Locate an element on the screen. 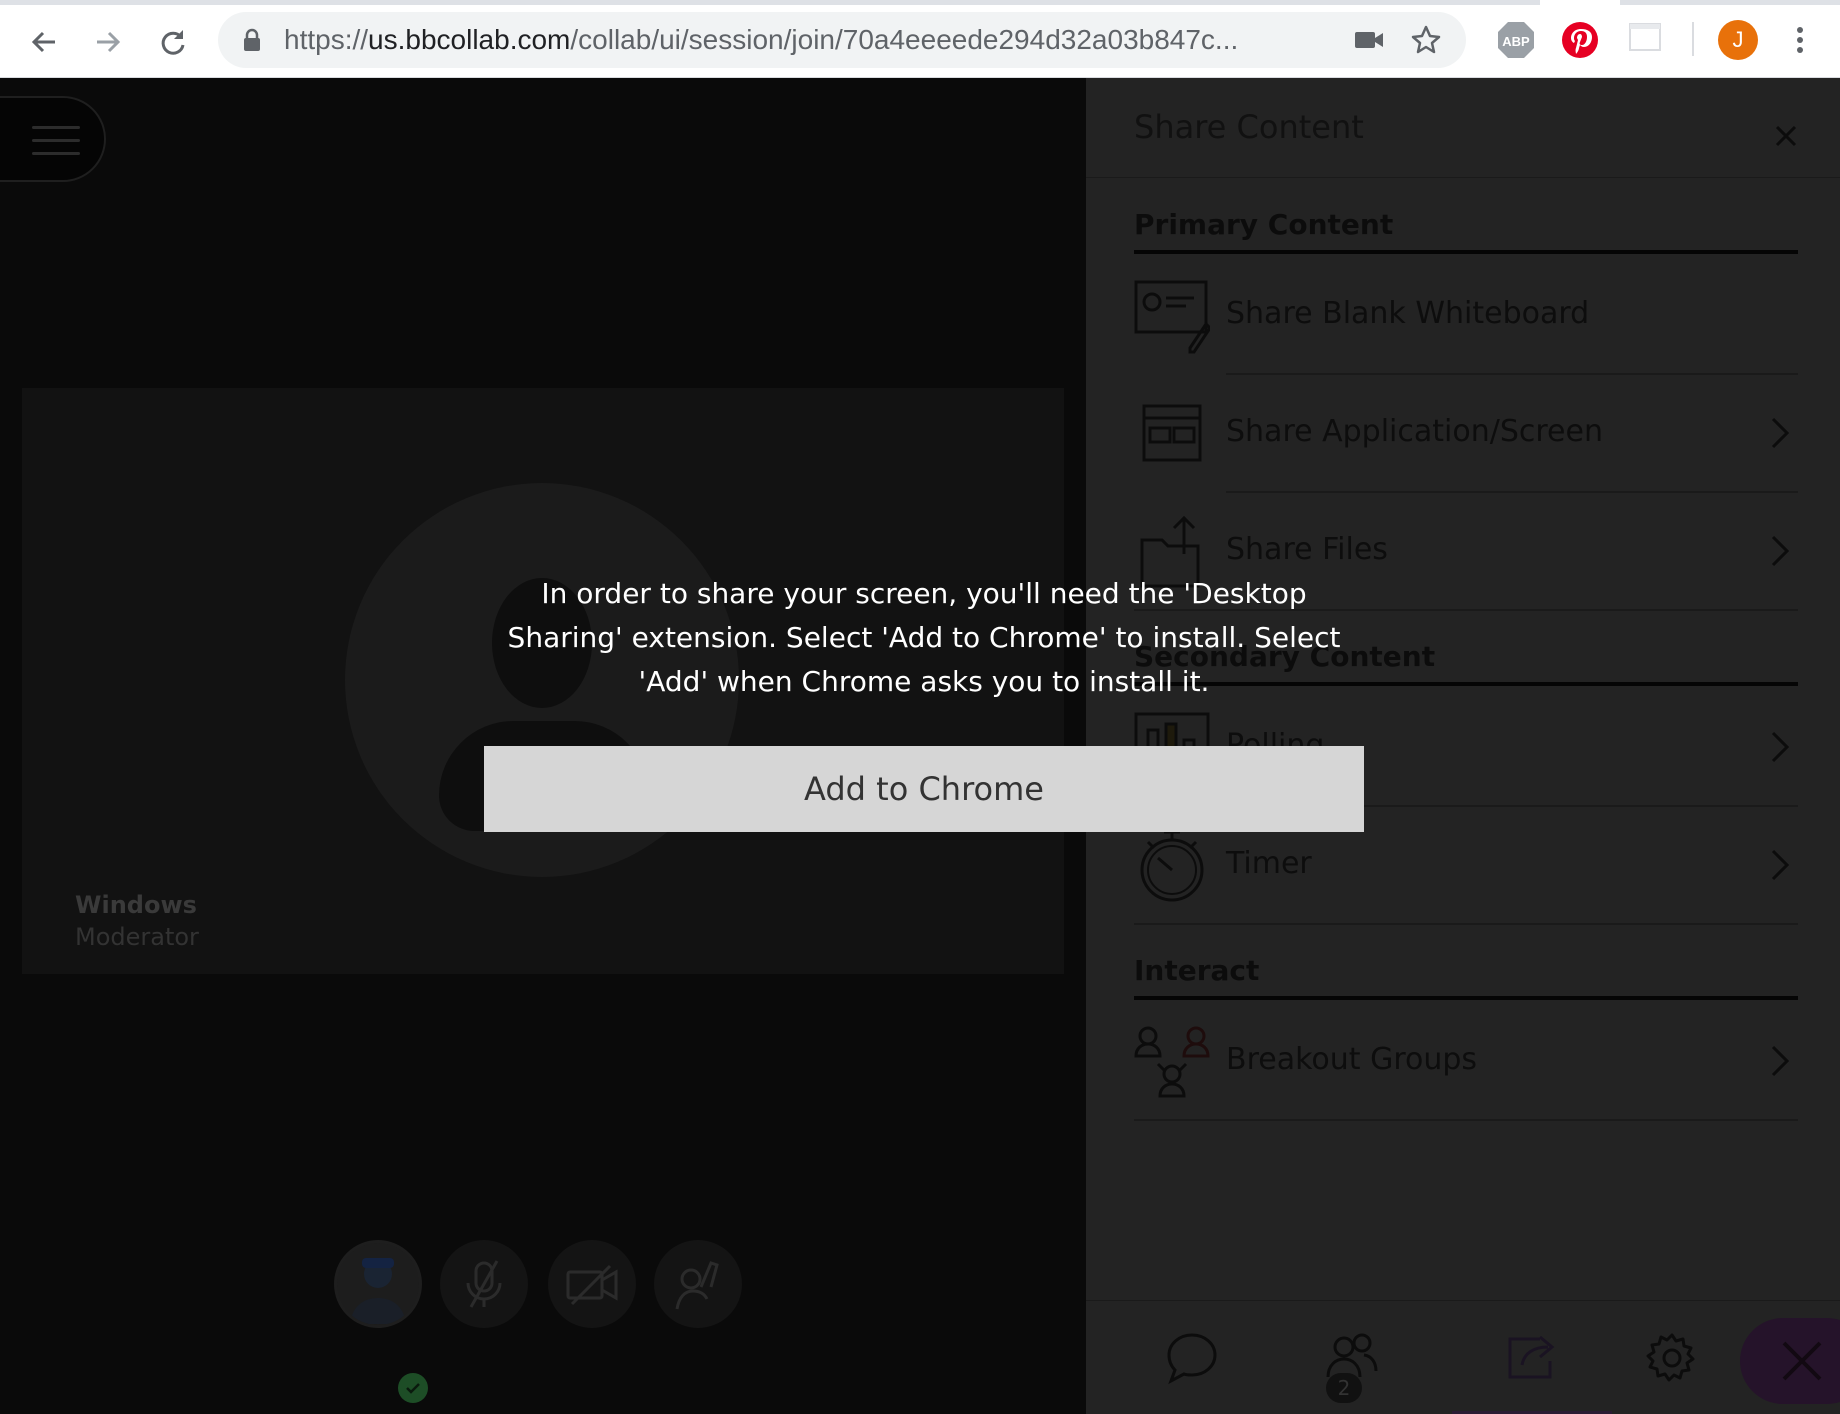 The width and height of the screenshot is (1840, 1414). share-icon is located at coordinates (1531, 1357).